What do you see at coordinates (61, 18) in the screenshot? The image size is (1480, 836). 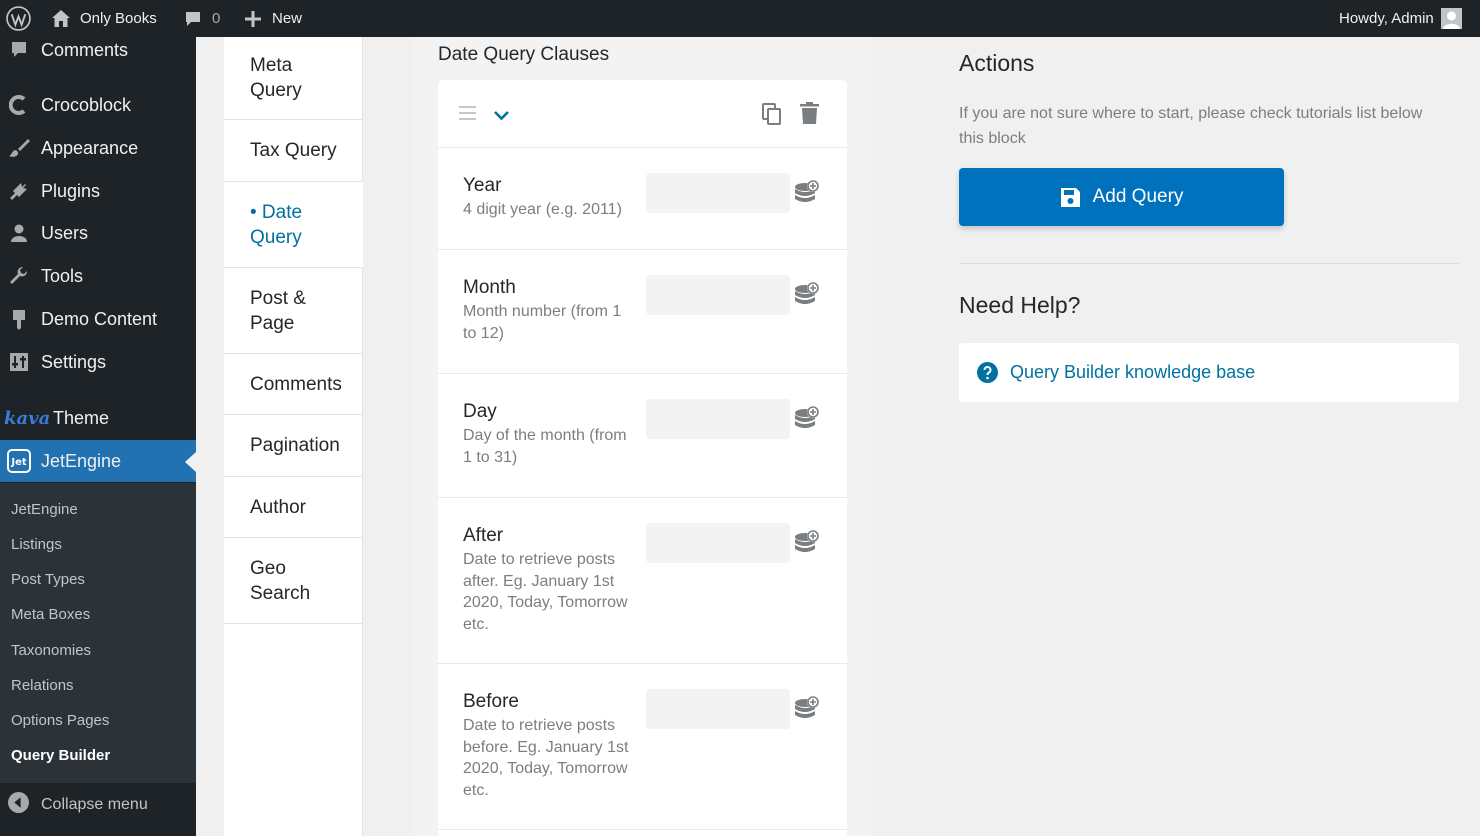 I see `home-icon` at bounding box center [61, 18].